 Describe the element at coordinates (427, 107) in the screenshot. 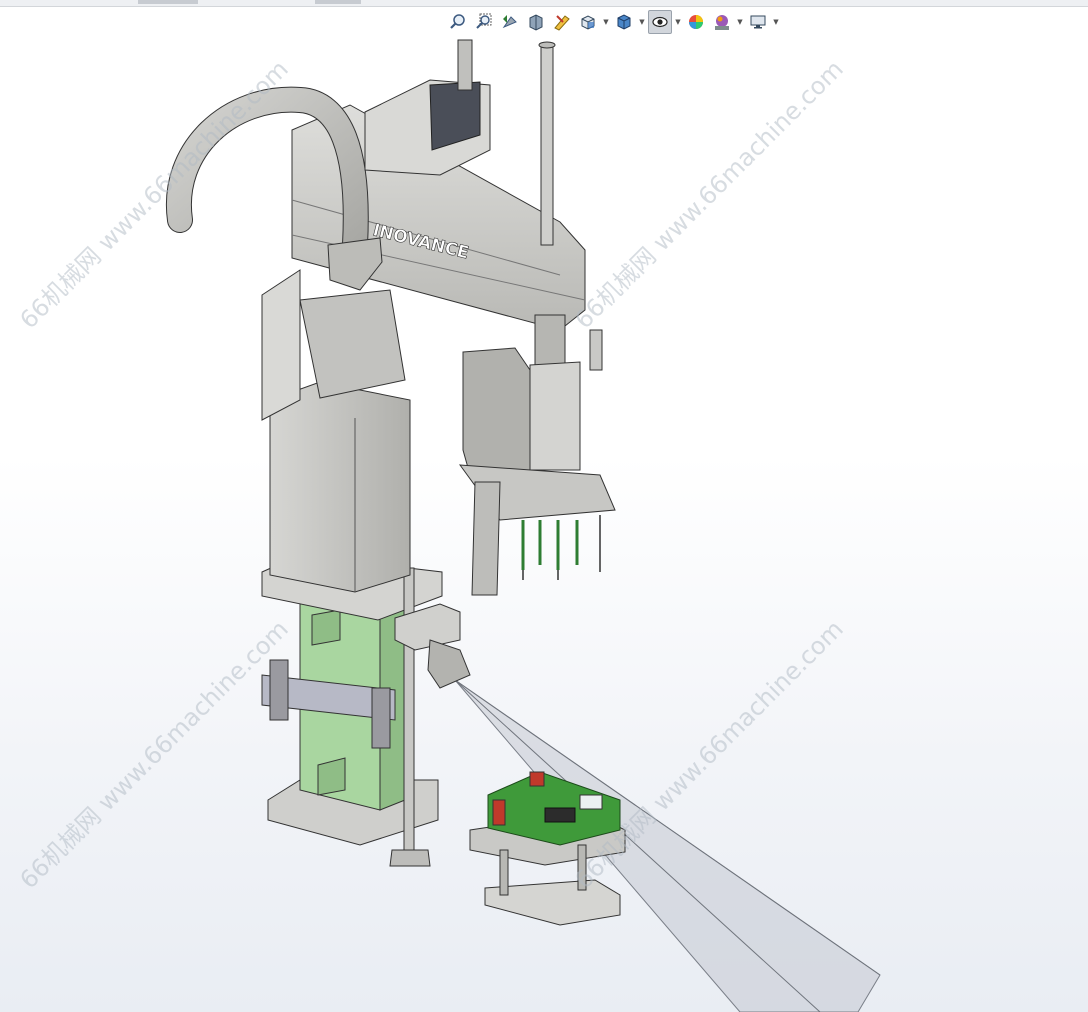

I see `valve-controller-box` at that location.